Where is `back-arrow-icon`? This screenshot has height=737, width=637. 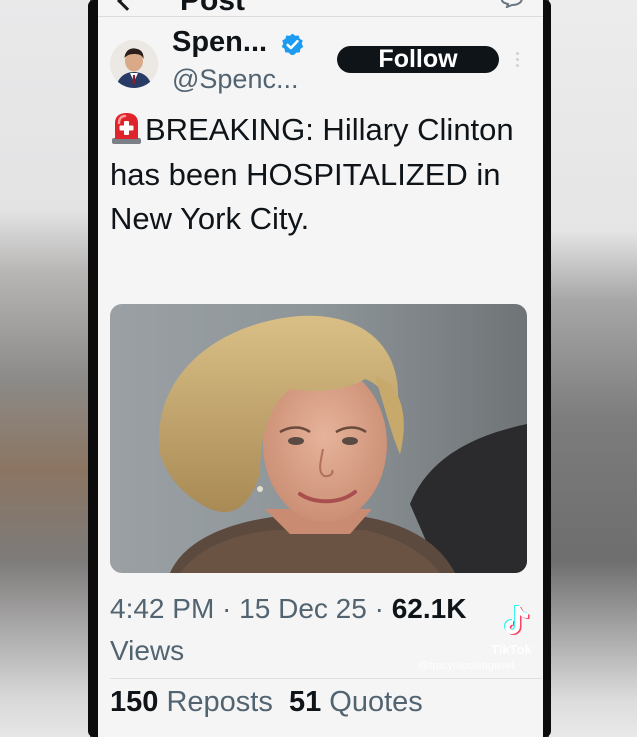
back-arrow-icon is located at coordinates (127, 5).